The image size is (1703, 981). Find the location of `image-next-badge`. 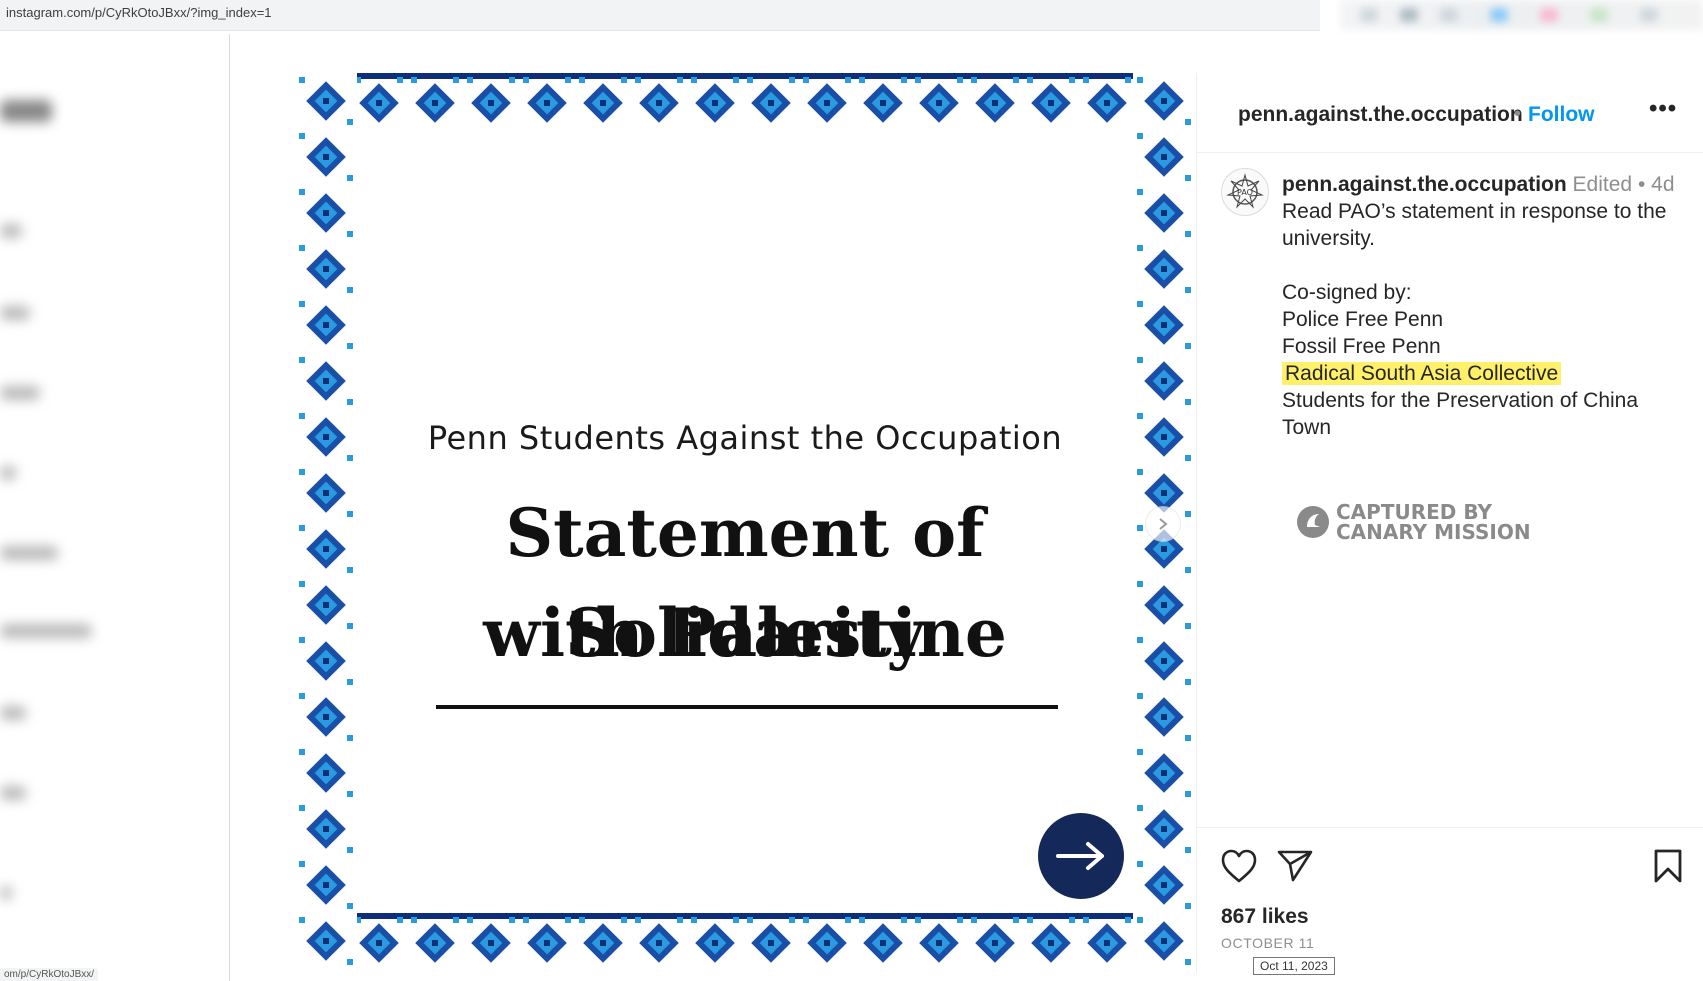

image-next-badge is located at coordinates (1081, 856).